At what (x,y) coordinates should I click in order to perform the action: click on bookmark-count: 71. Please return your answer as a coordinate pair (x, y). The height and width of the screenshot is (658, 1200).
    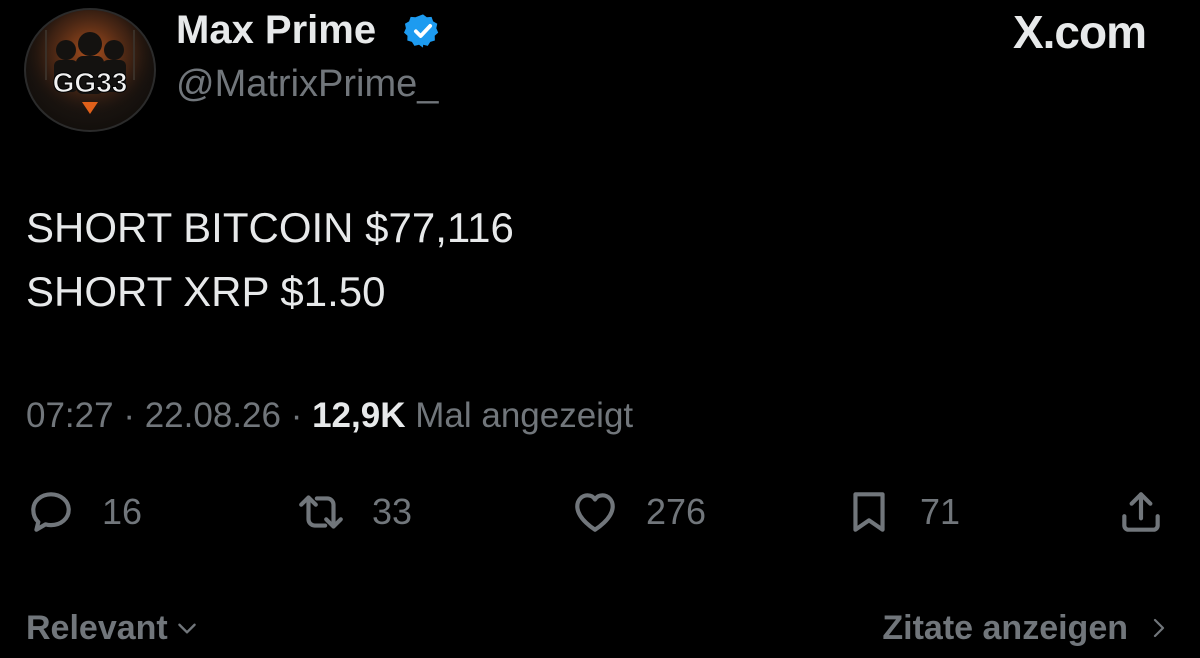
    Looking at the image, I should click on (940, 511).